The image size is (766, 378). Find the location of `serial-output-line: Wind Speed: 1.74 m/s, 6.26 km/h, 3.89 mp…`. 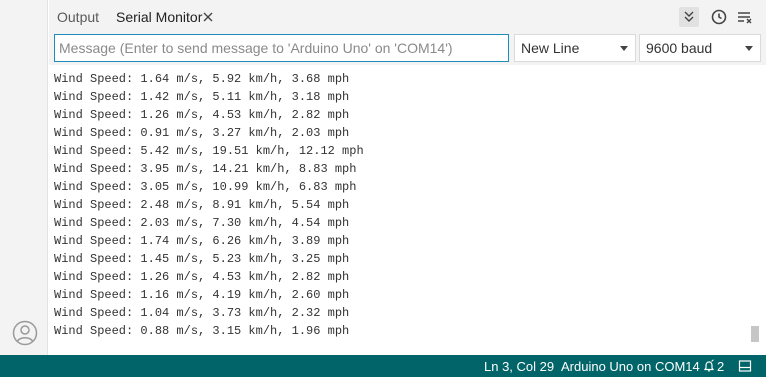

serial-output-line: Wind Speed: 1.74 m/s, 6.26 km/h, 3.89 mp… is located at coordinates (202, 241).